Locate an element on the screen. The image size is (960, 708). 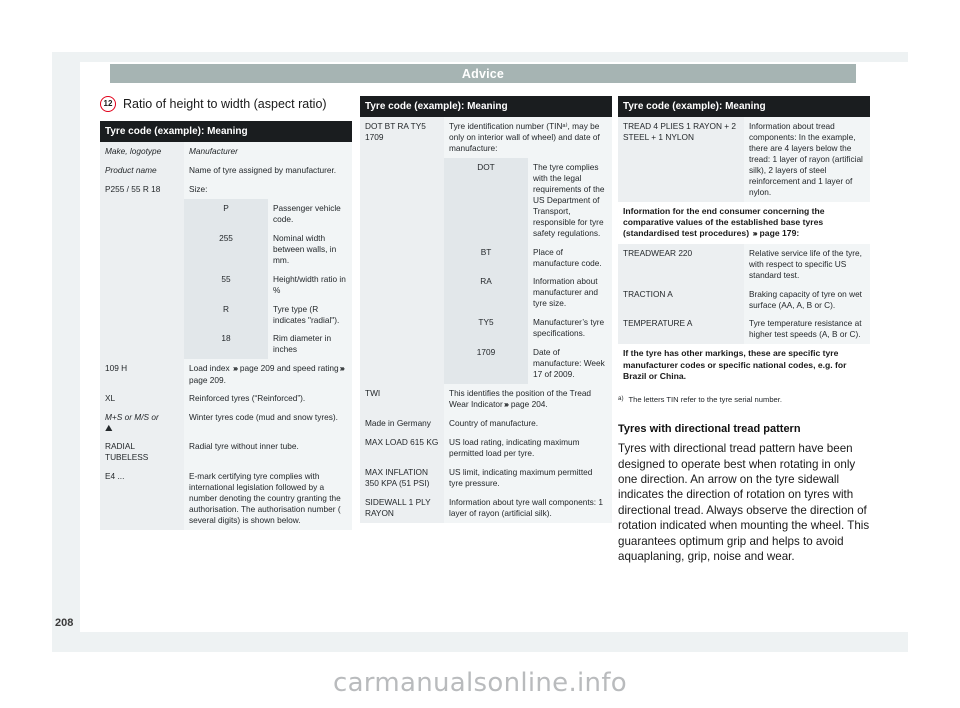
directional-heading: Tyres with directional tread pattern is located at coordinates (709, 429).